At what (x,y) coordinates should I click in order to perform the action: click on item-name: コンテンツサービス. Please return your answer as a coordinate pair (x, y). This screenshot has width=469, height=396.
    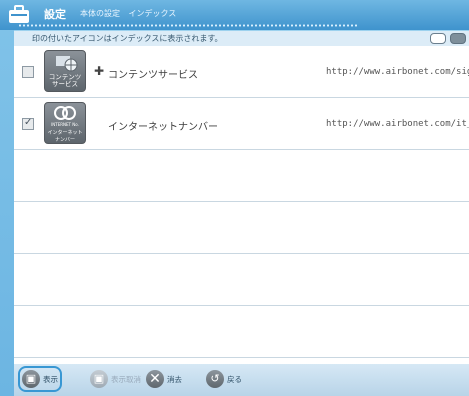
    Looking at the image, I should click on (153, 75).